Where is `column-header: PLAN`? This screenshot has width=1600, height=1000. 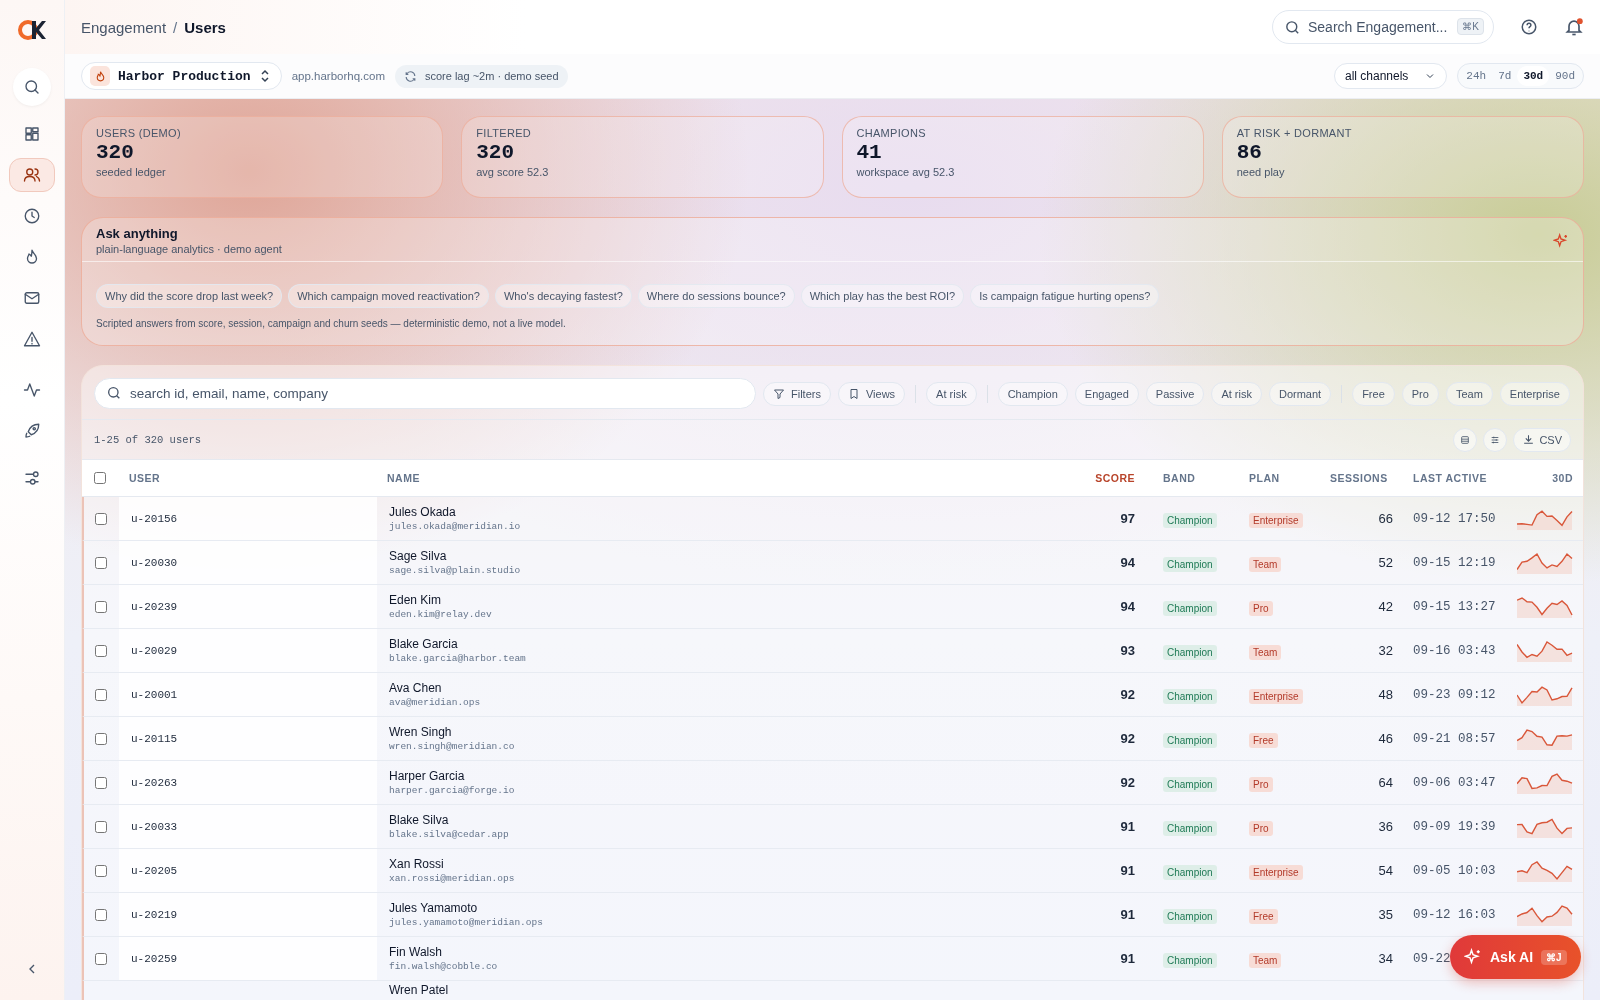
column-header: PLAN is located at coordinates (1275, 478).